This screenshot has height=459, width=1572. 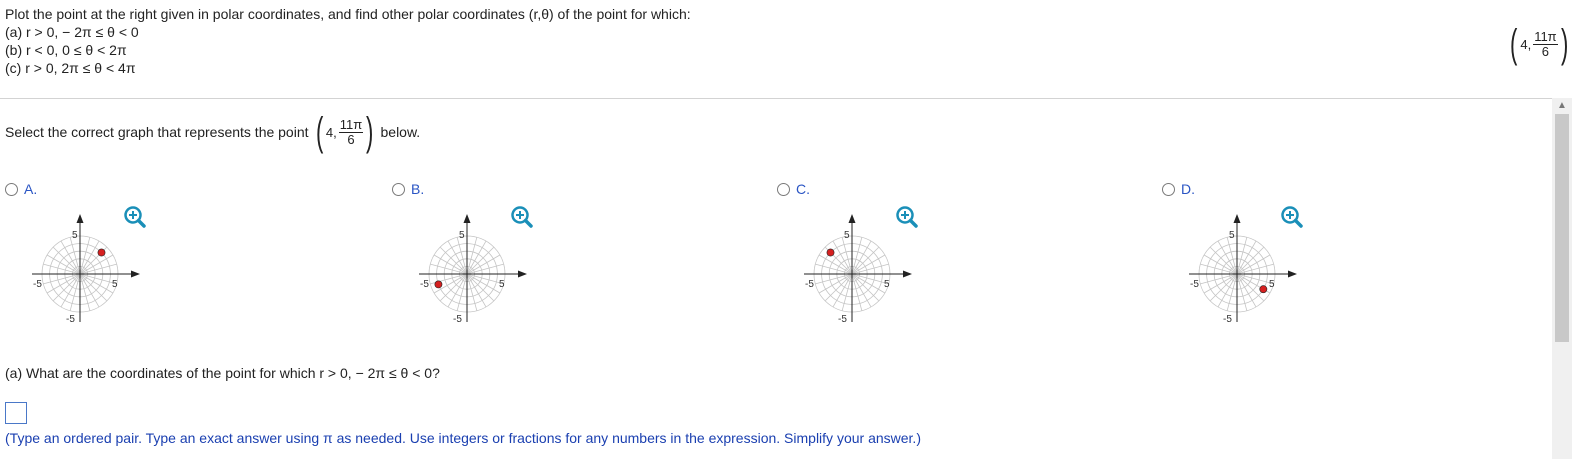 What do you see at coordinates (31, 189) in the screenshot?
I see `option-label: A.` at bounding box center [31, 189].